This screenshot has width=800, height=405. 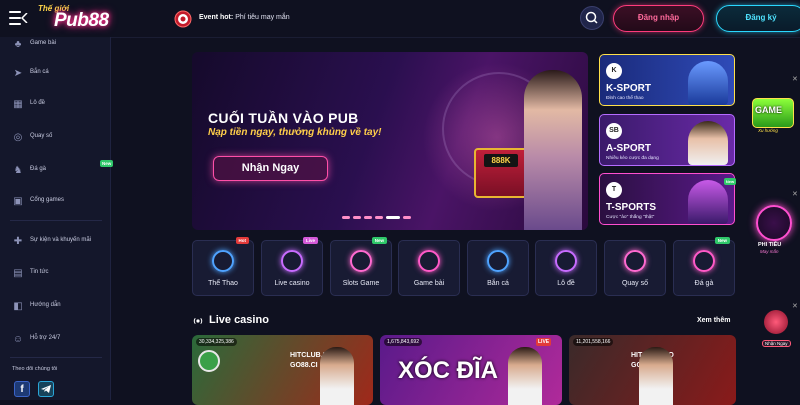 What do you see at coordinates (81, 20) in the screenshot?
I see `logo-text: Pub88` at bounding box center [81, 20].